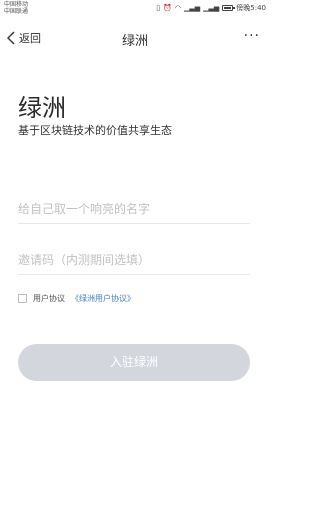 The image size is (320, 517). I want to click on carrier-1: 中国移动, so click(16, 4).